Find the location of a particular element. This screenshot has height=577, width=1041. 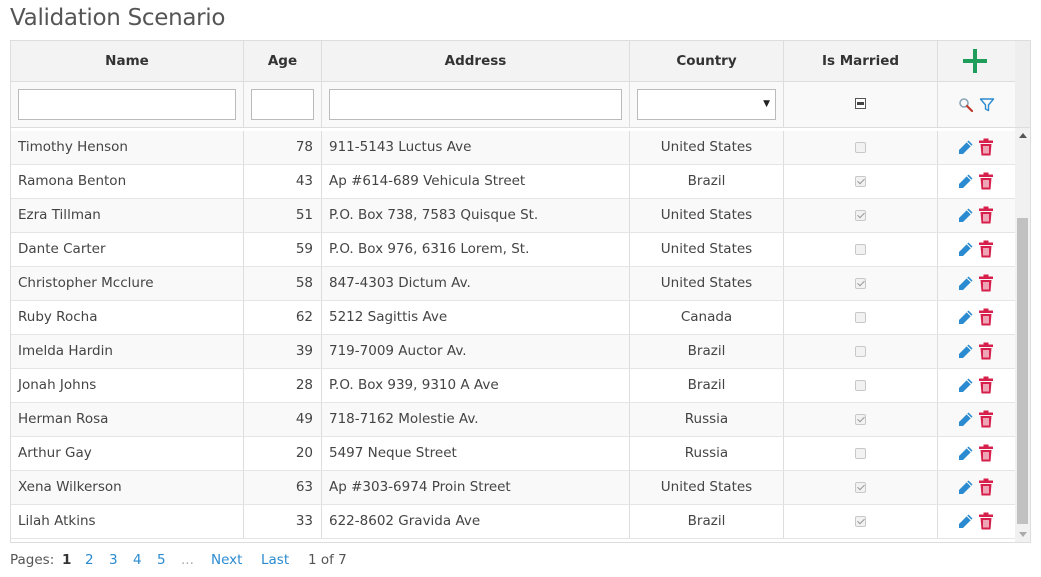

cell-name: Xena Wilkerson is located at coordinates (127, 487).